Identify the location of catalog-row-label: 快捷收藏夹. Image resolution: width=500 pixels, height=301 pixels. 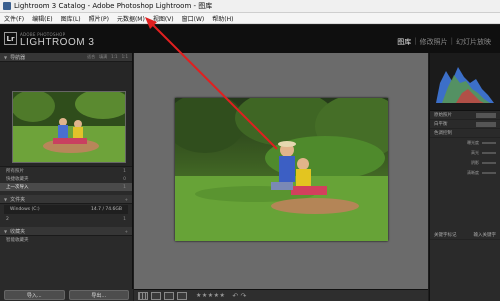
(17, 179).